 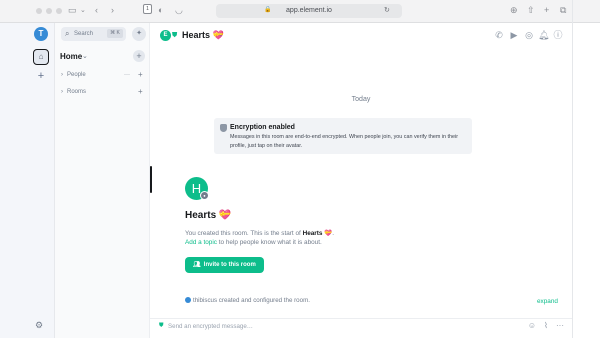 What do you see at coordinates (71, 57) in the screenshot?
I see `home-header-label: Home` at bounding box center [71, 57].